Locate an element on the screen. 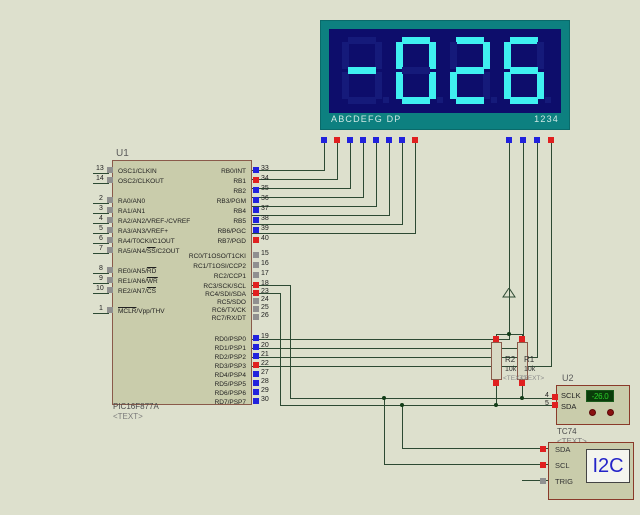  display-pin-dp is located at coordinates (415, 140).